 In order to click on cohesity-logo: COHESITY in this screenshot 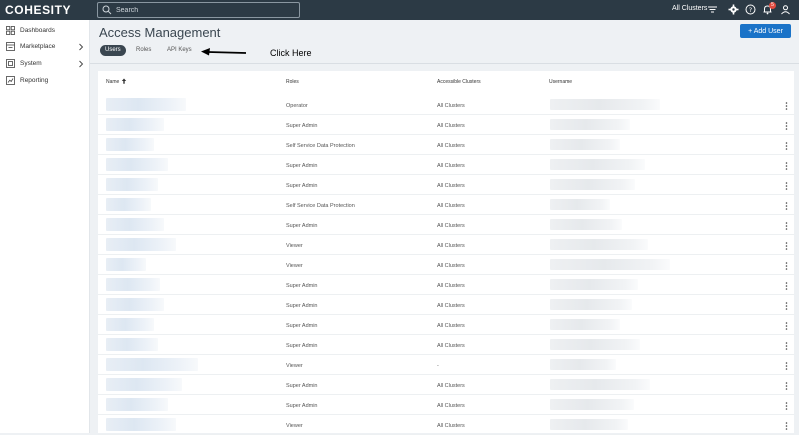, I will do `click(38, 10)`.